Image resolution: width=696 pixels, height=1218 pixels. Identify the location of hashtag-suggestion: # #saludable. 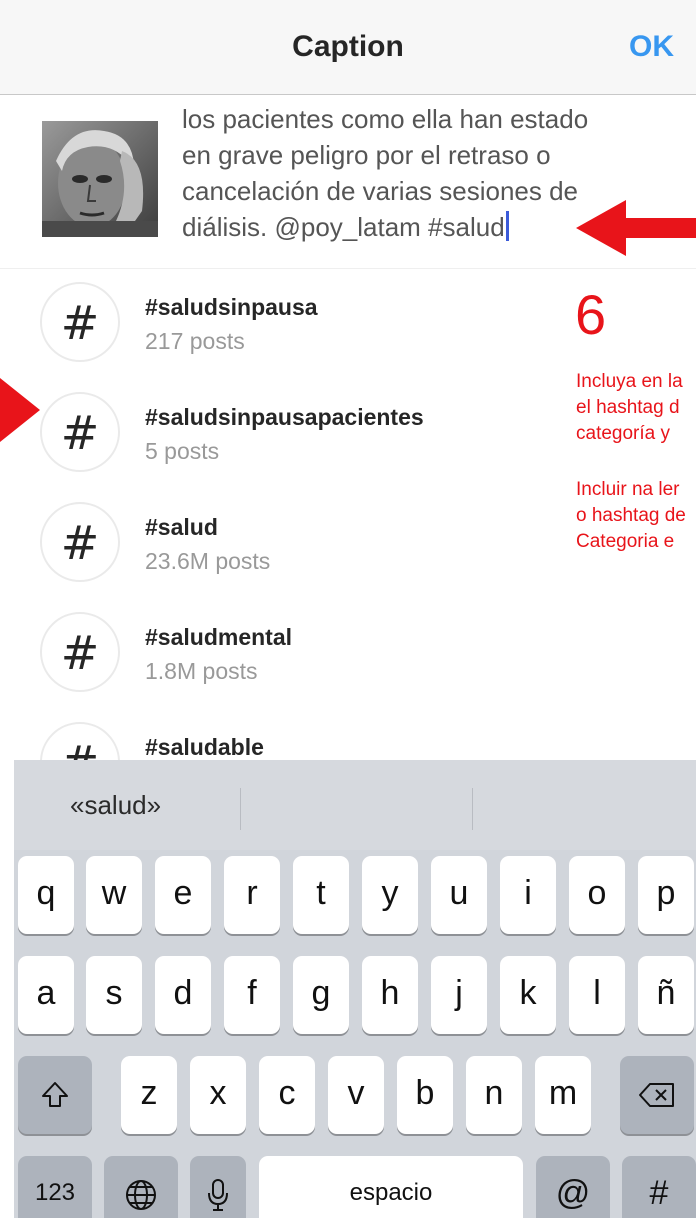
(280, 735).